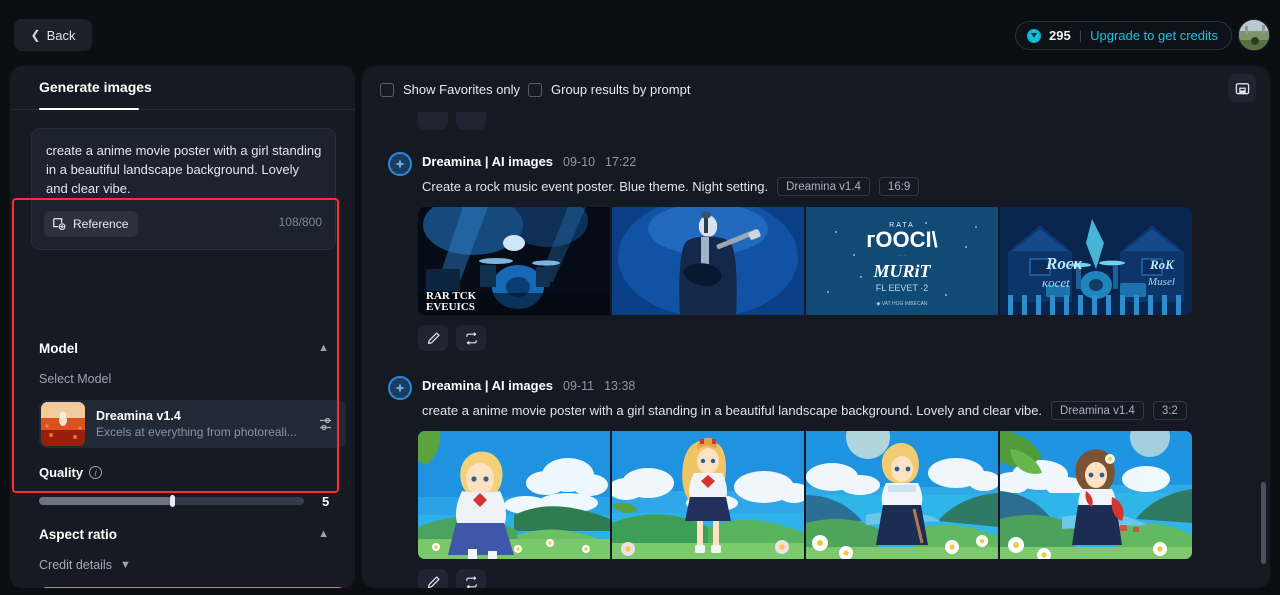  I want to click on result-actions, so click(452, 578).